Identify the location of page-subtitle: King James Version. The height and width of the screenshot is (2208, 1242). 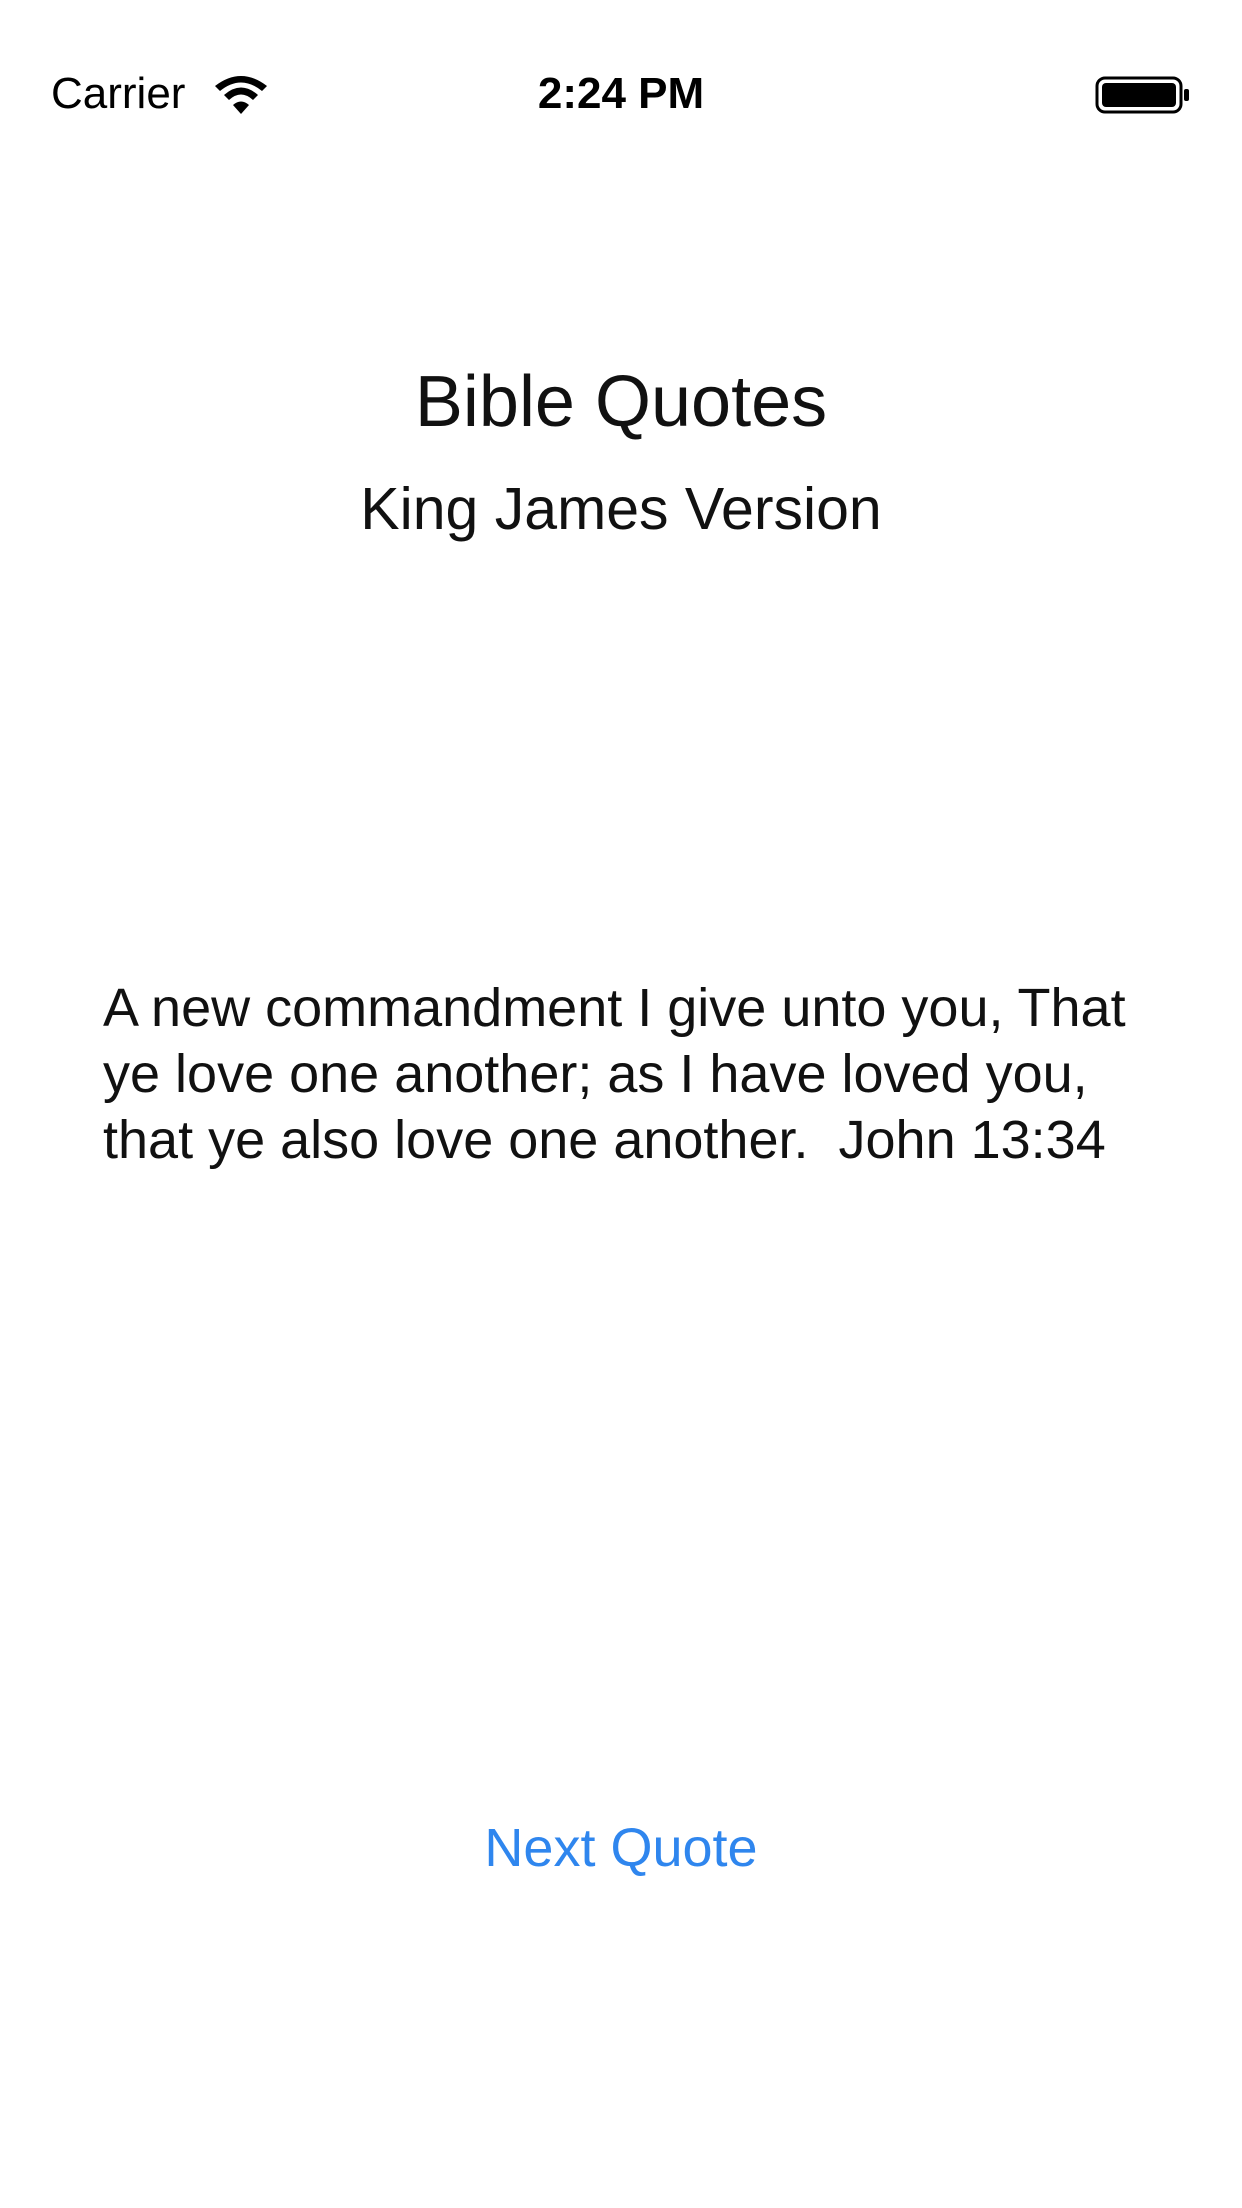
(621, 509).